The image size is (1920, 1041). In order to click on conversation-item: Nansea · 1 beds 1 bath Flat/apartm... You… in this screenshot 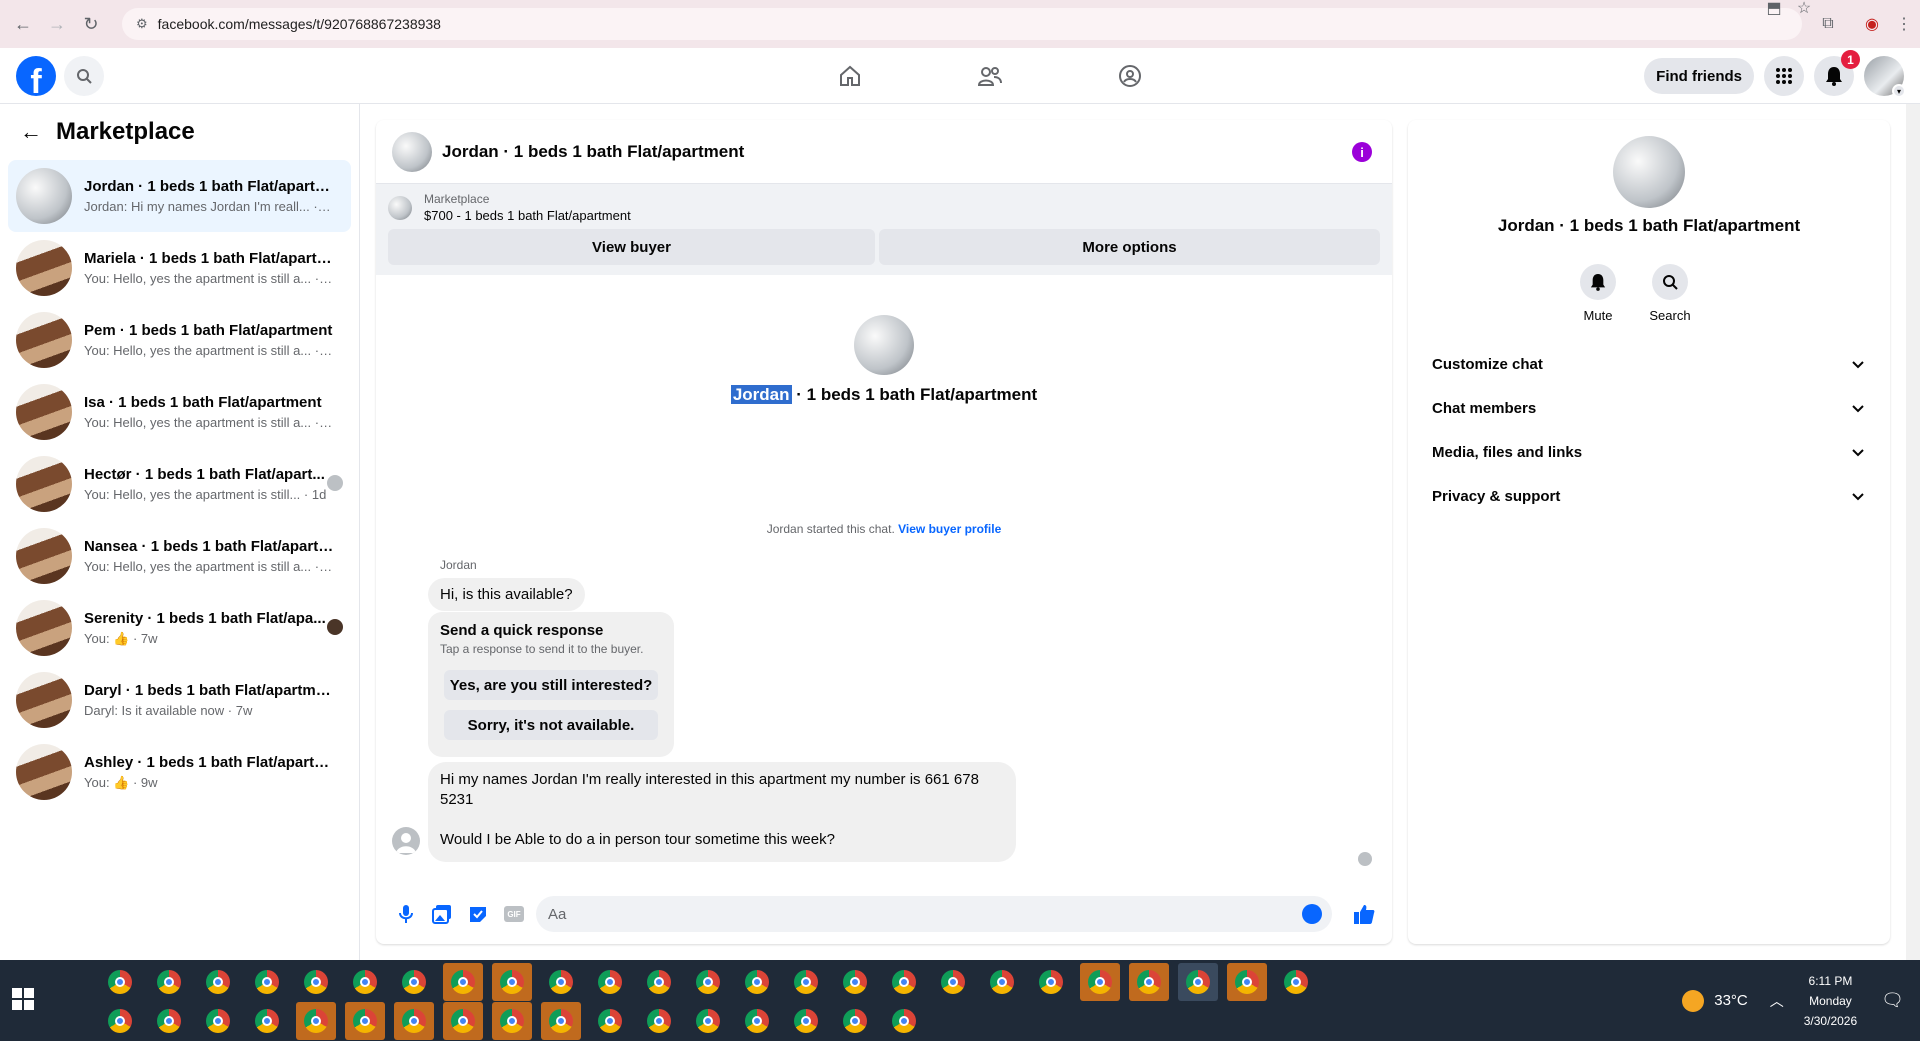, I will do `click(179, 556)`.